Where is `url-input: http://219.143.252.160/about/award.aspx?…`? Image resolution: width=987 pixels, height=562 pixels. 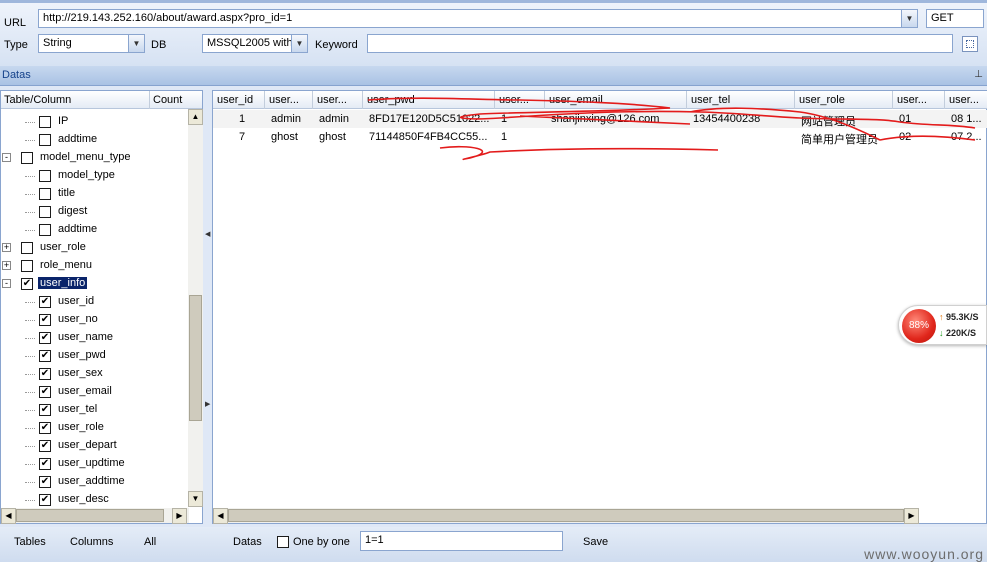
url-input: http://219.143.252.160/about/award.aspx?… is located at coordinates (478, 18).